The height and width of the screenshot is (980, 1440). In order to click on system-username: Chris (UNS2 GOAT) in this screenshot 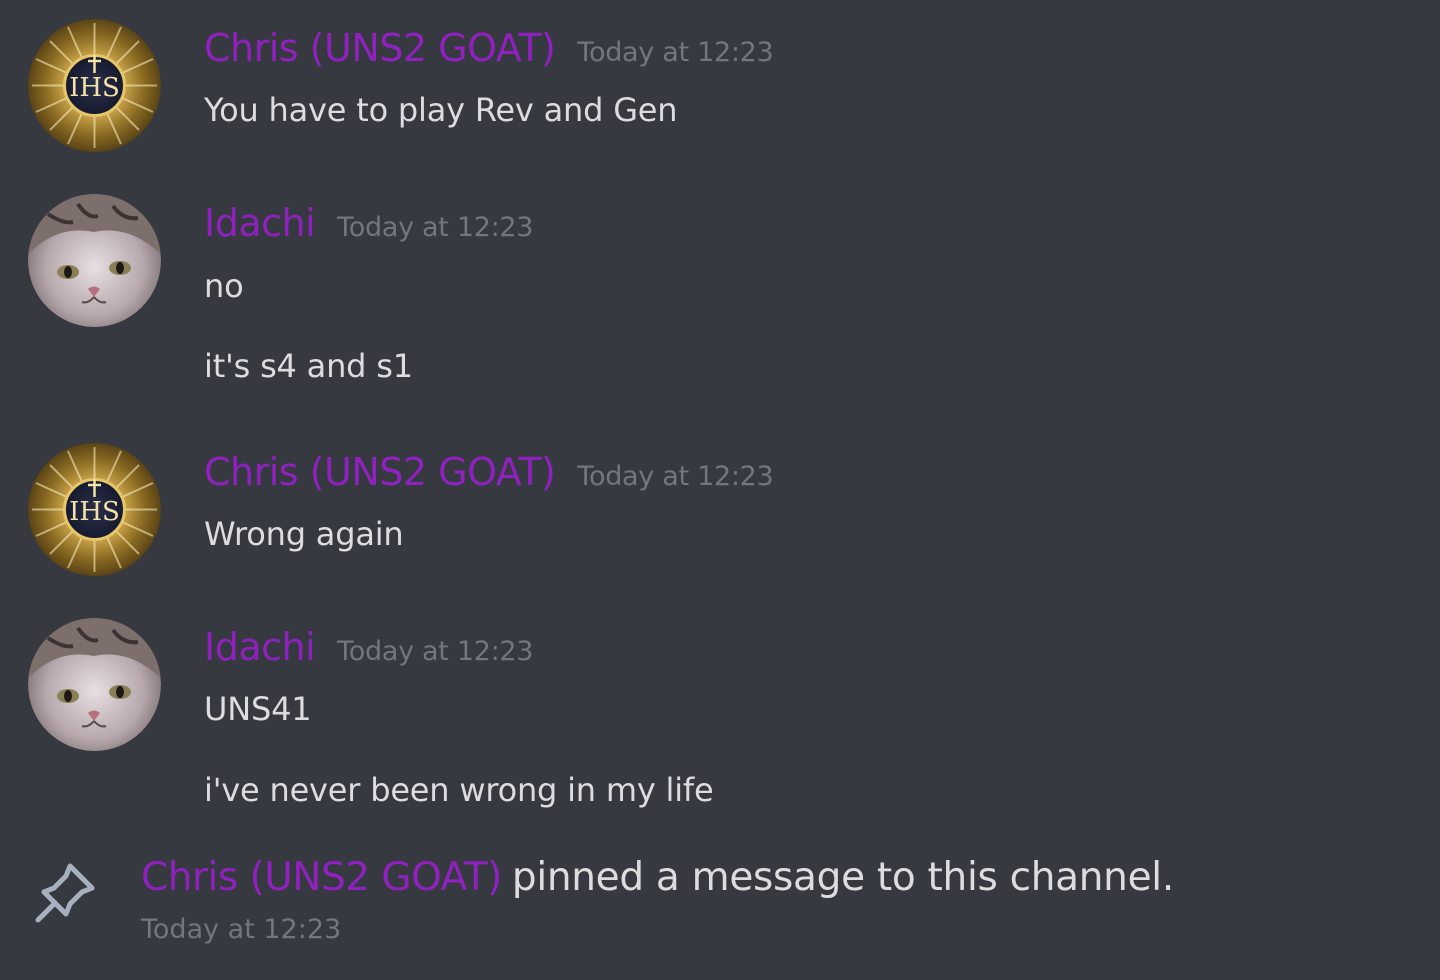, I will do `click(321, 877)`.